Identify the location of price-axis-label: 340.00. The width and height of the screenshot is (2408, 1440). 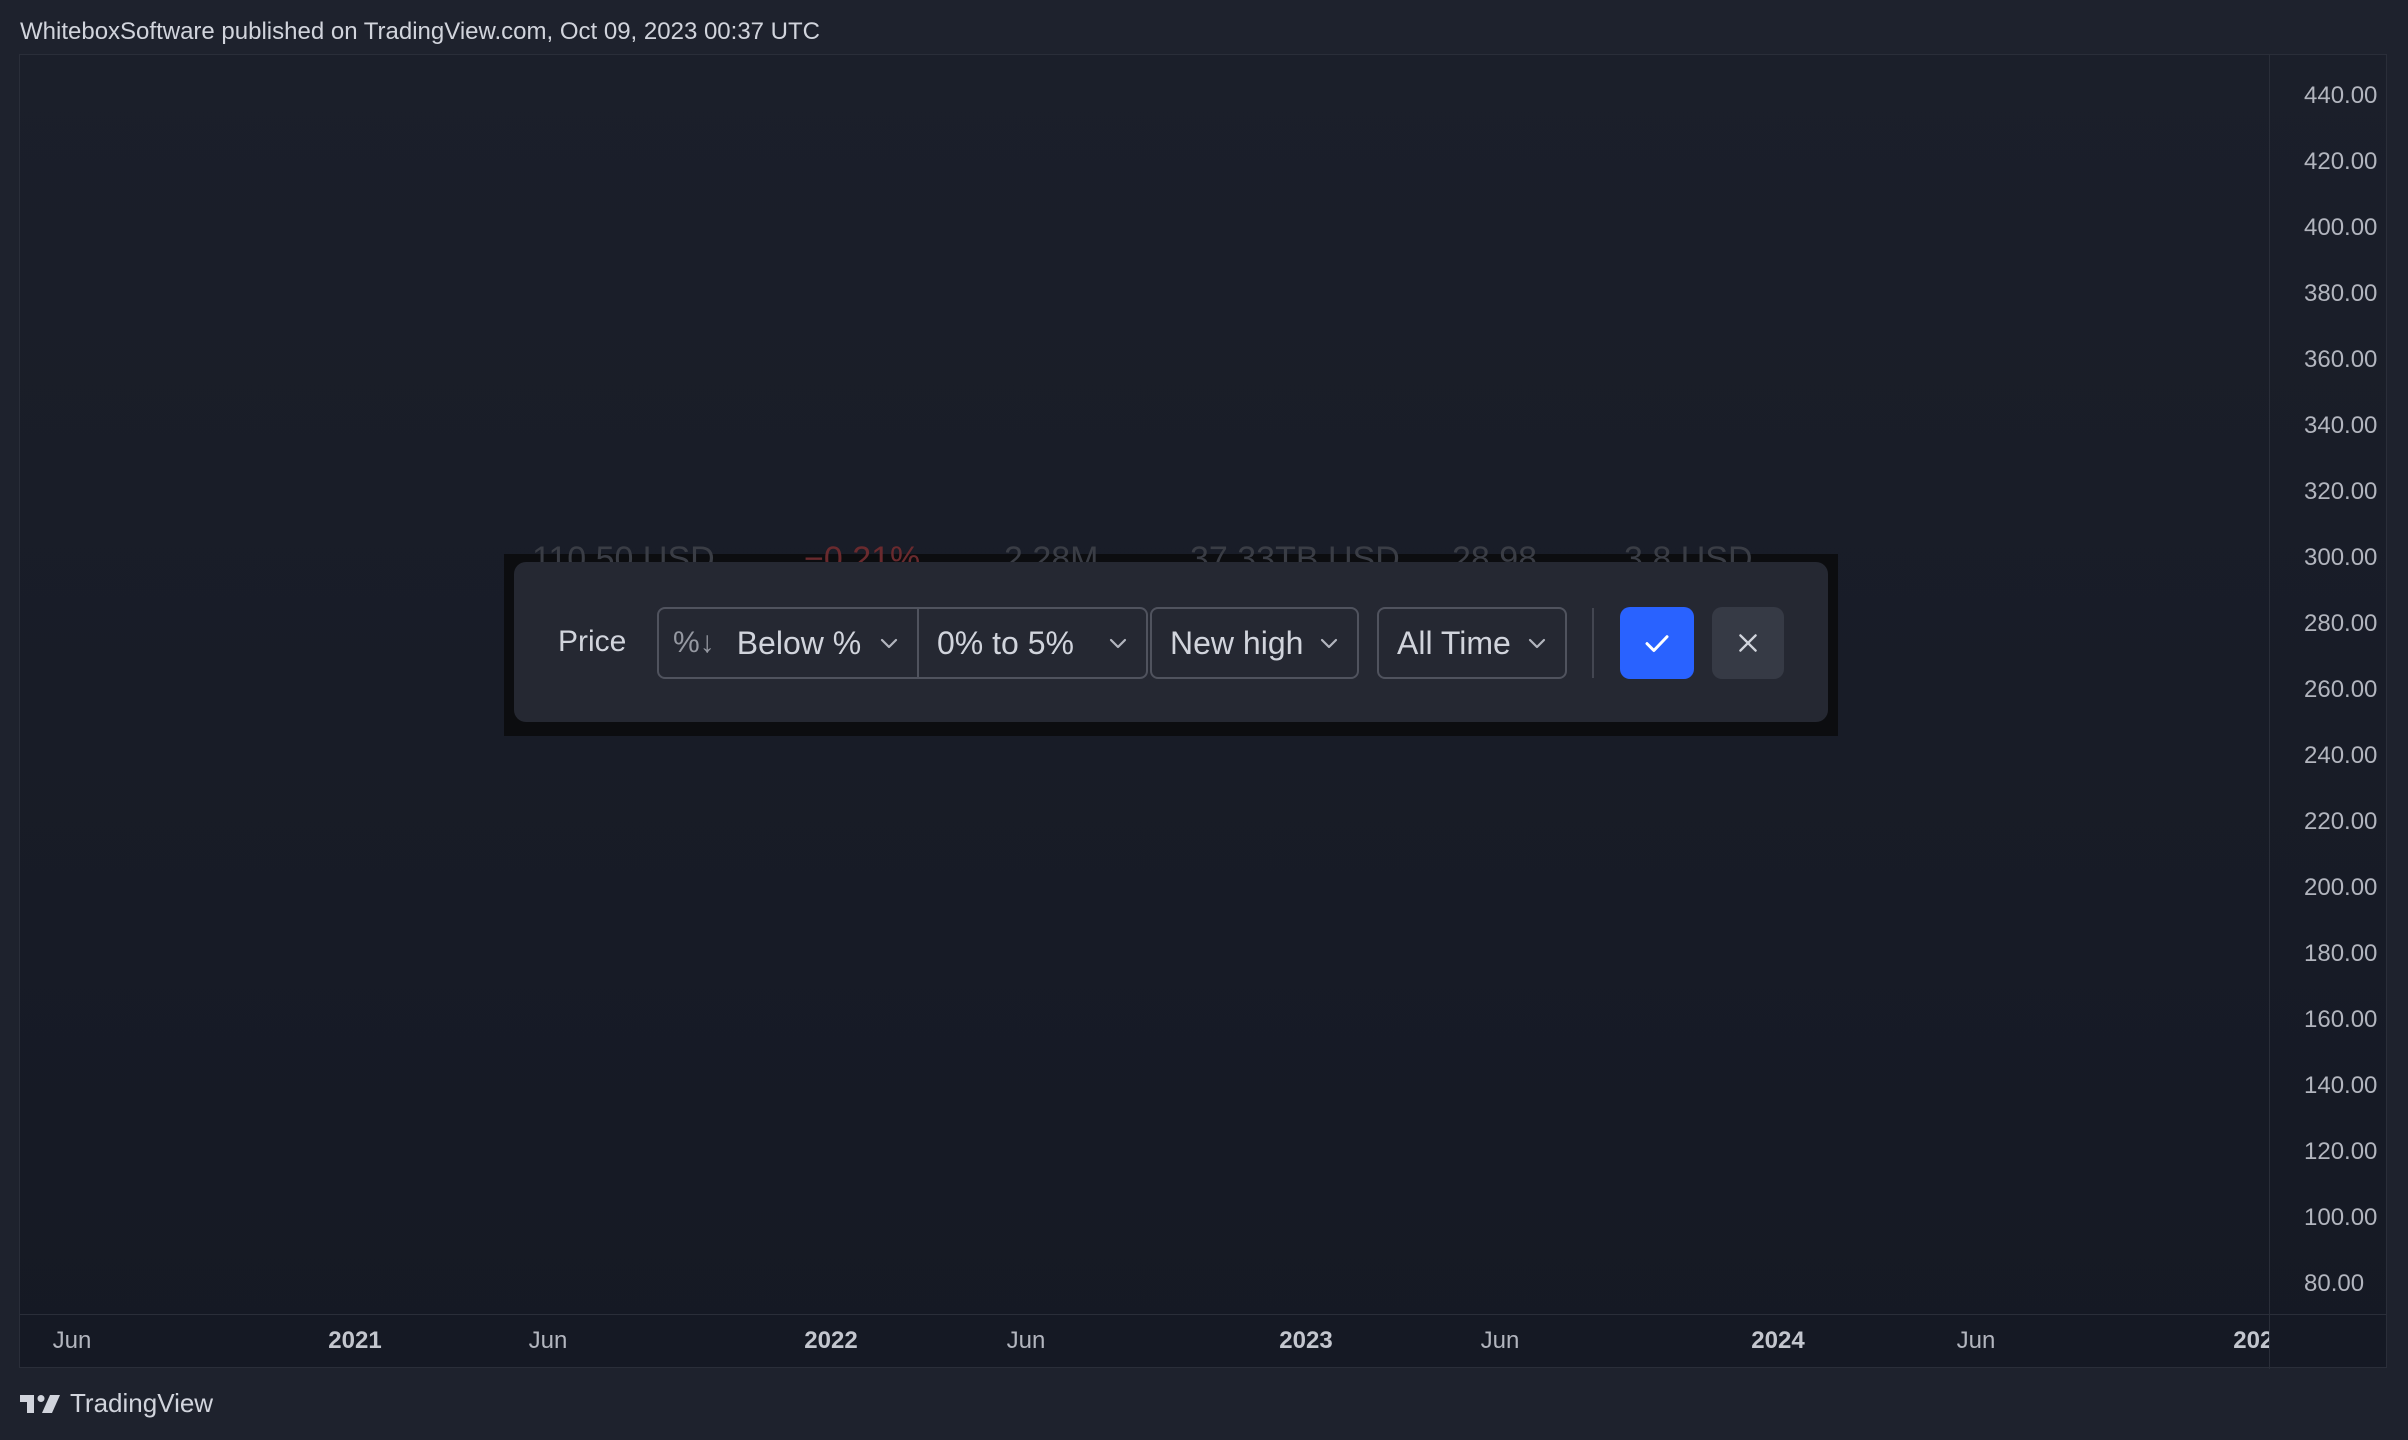
(2341, 425).